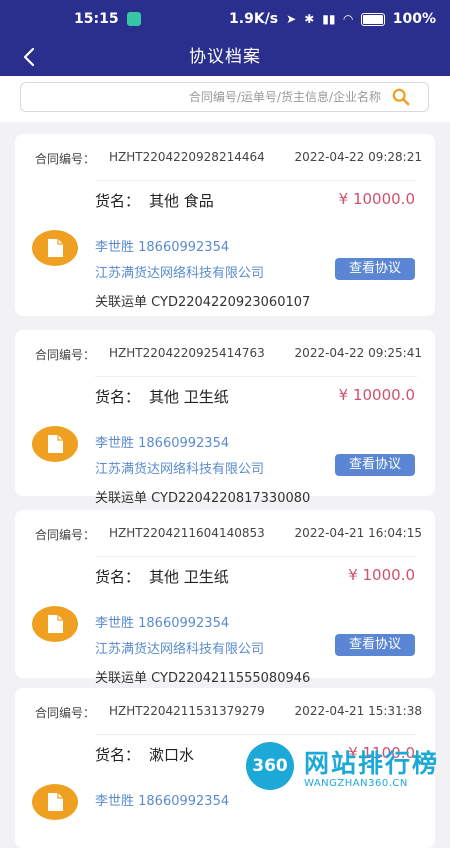 This screenshot has width=450, height=848. What do you see at coordinates (172, 755) in the screenshot?
I see `goods-name: 漱口水` at bounding box center [172, 755].